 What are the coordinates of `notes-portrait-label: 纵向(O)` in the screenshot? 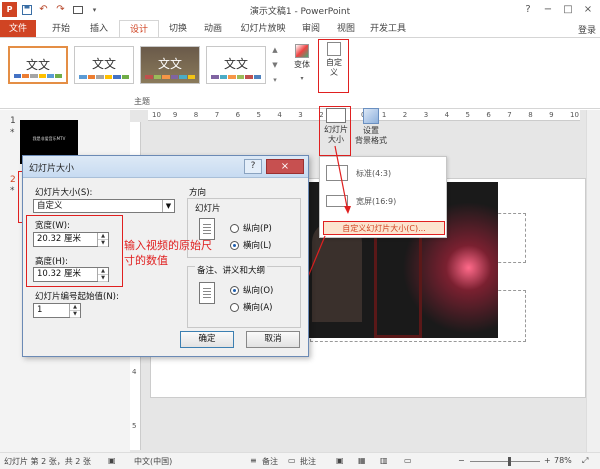 It's located at (258, 291).